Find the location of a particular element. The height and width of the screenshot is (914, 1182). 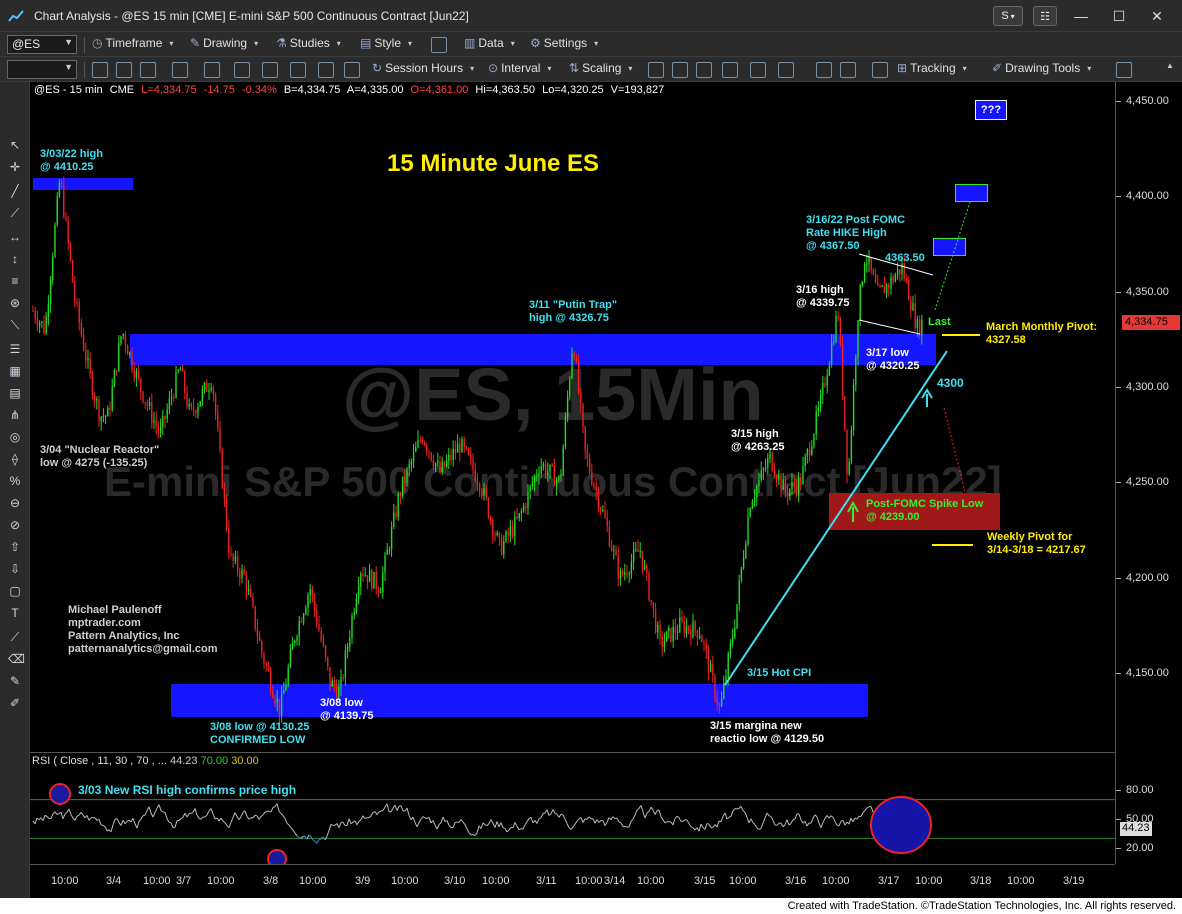

arrow-down-tool-icon: ⇩ is located at coordinates (15, 569).